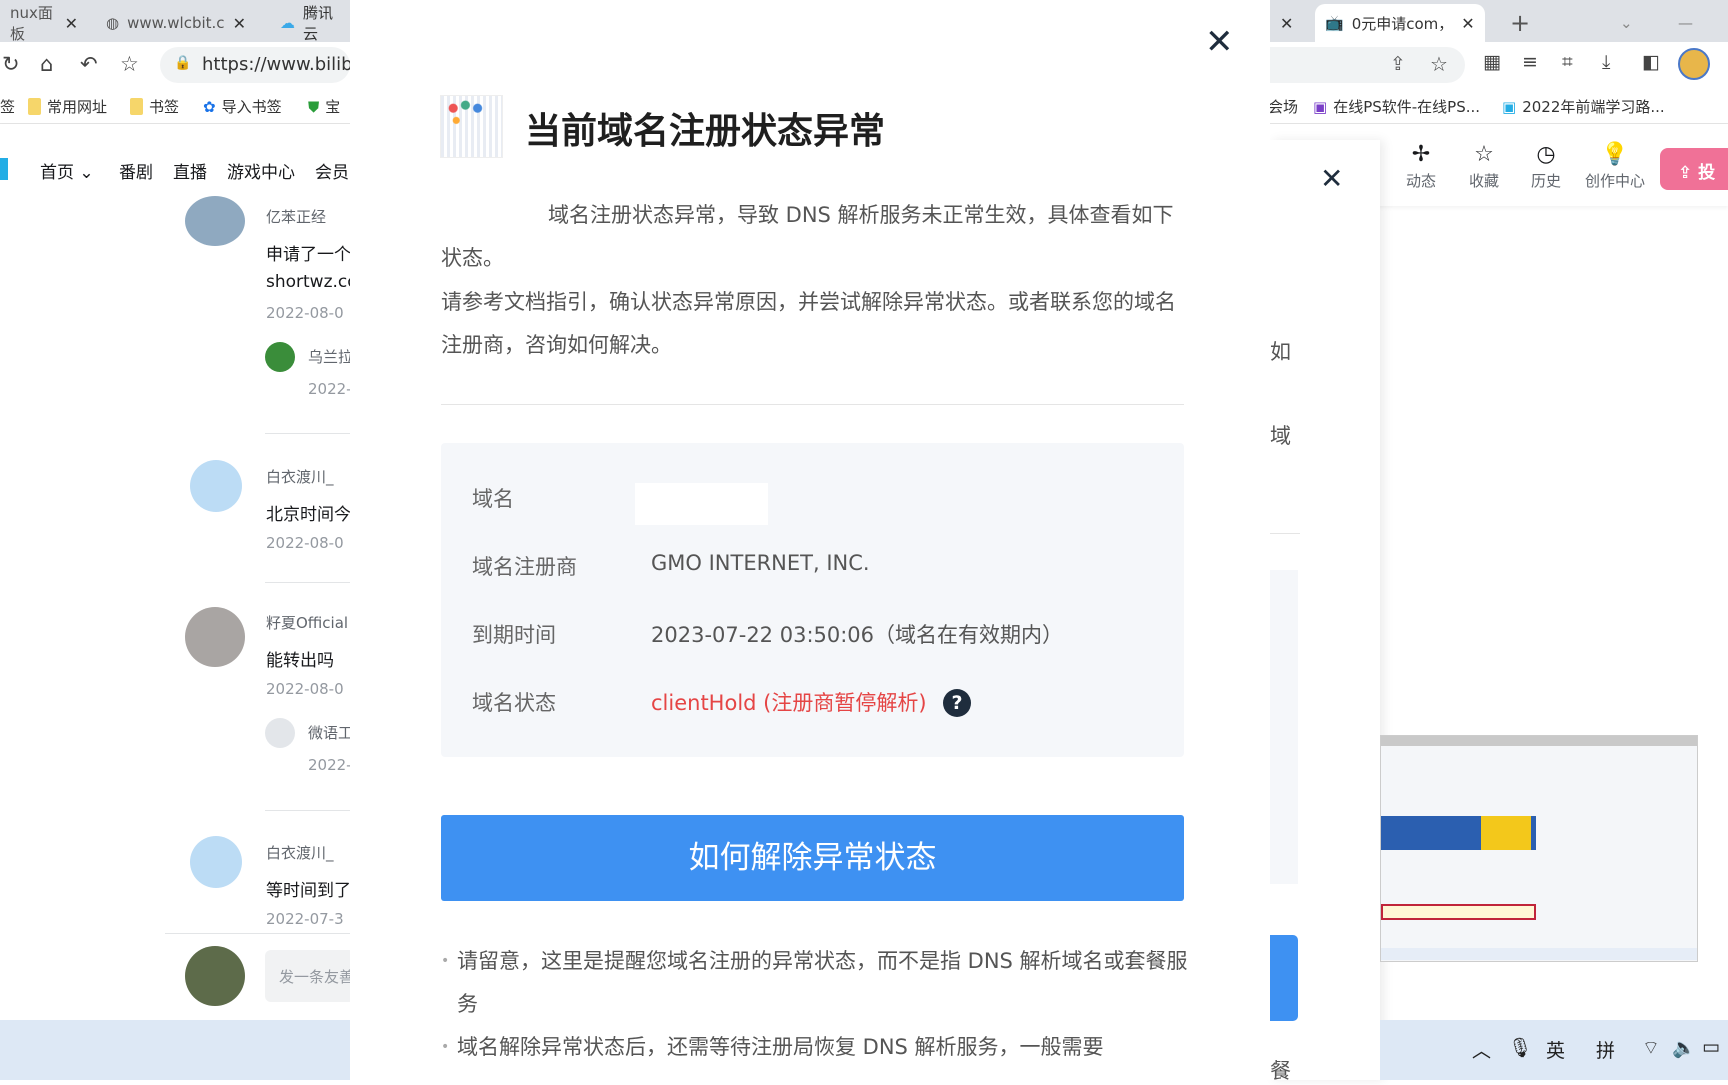 The image size is (1728, 1085). Describe the element at coordinates (1694, 64) in the screenshot. I see `profile-avatar` at that location.